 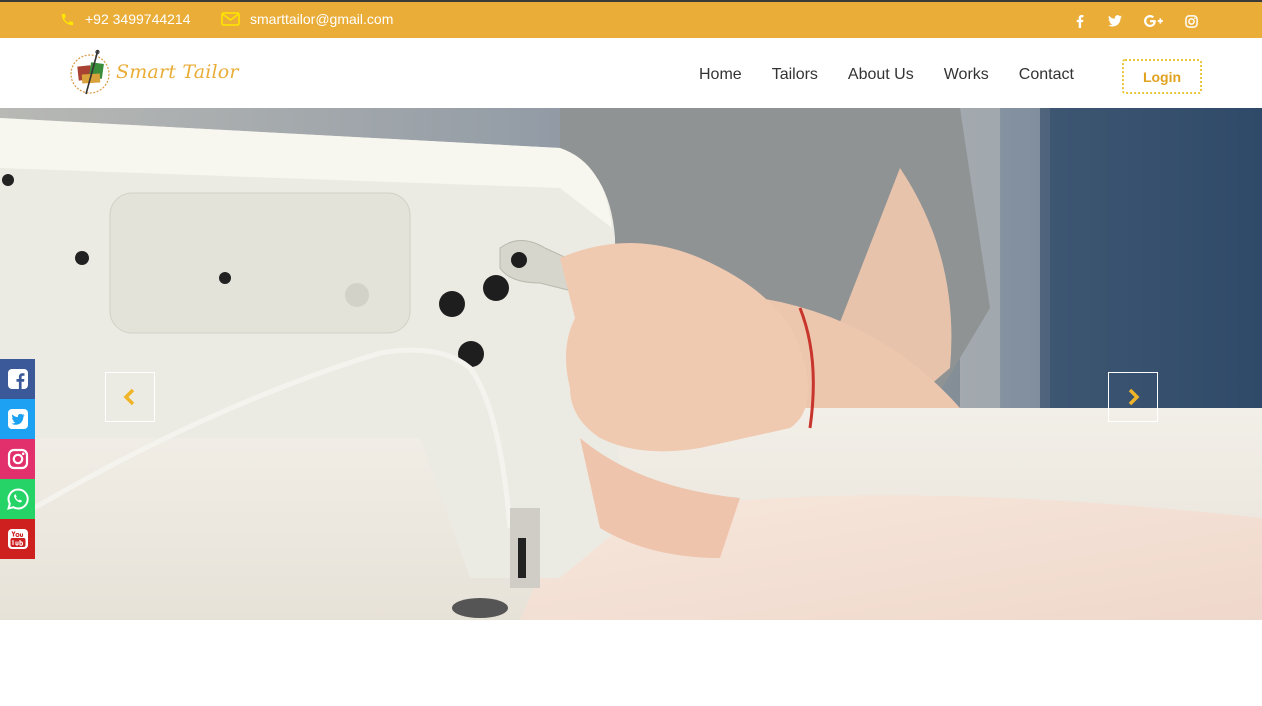 I want to click on site-logo: Smart Tailor, so click(x=153, y=72).